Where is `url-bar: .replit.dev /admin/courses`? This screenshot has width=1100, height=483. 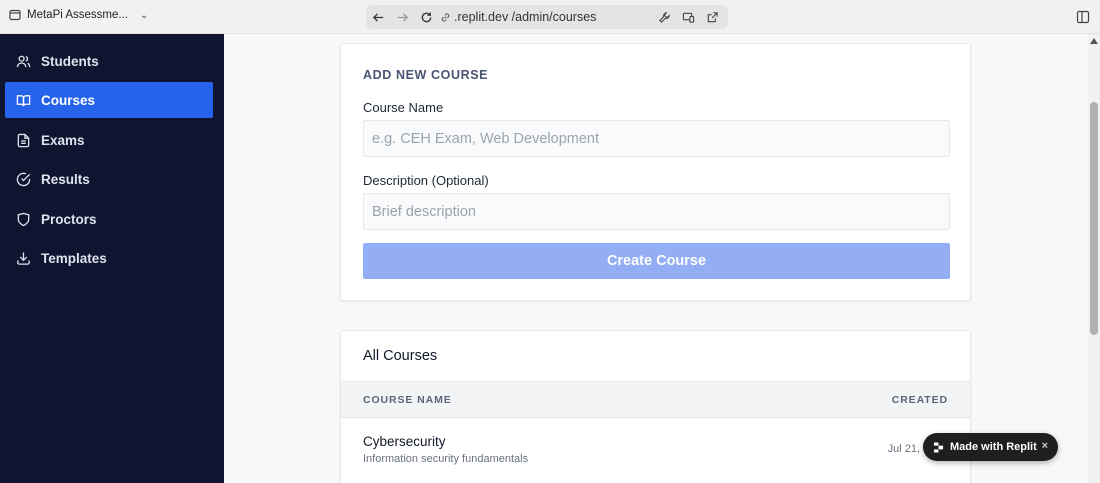
url-bar: .replit.dev /admin/courses is located at coordinates (547, 17).